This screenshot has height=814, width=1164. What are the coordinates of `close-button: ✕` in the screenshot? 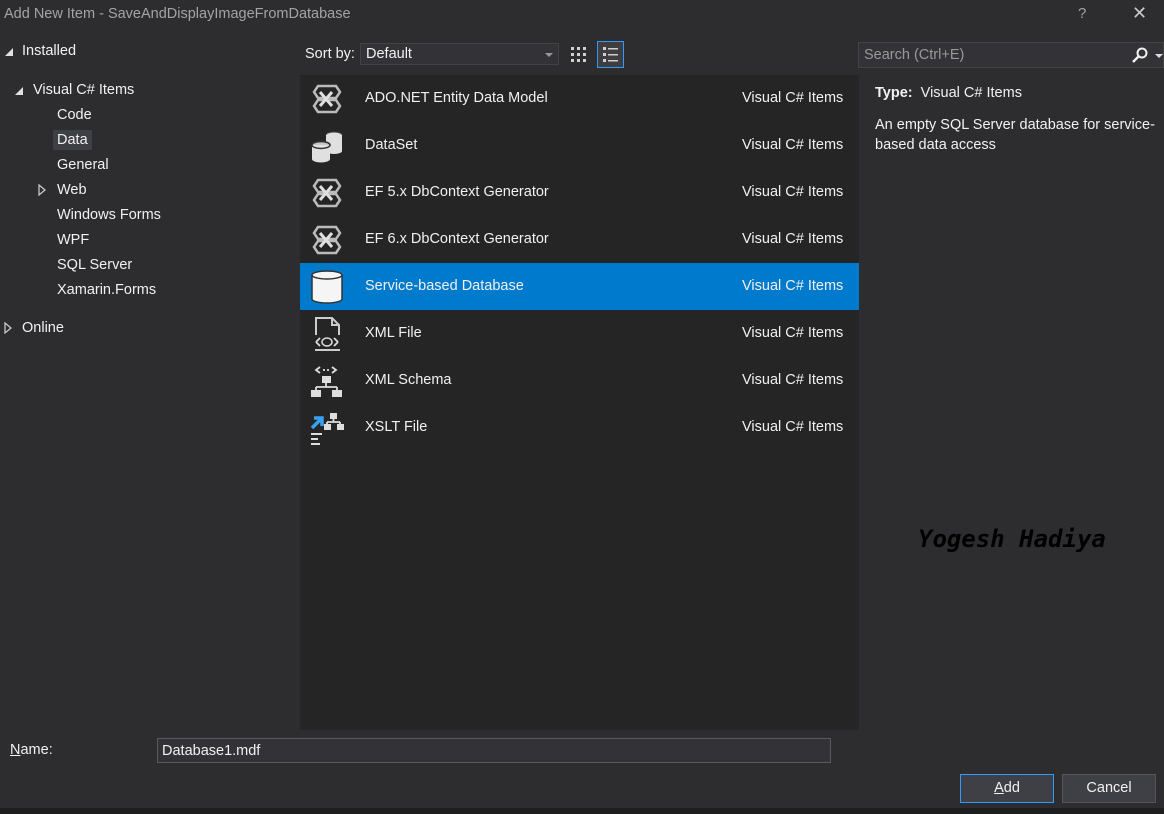 It's located at (1139, 13).